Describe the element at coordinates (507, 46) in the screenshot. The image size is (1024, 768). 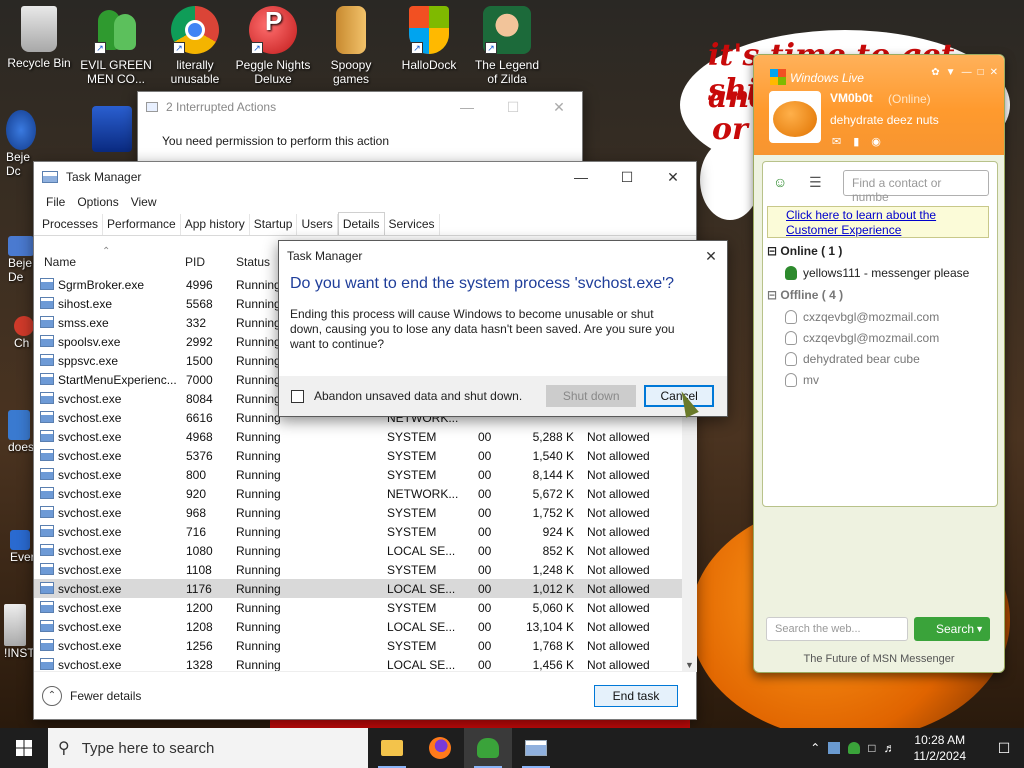
I see `desktop-icon-zilda: ↗ The Legend of Zilda` at that location.